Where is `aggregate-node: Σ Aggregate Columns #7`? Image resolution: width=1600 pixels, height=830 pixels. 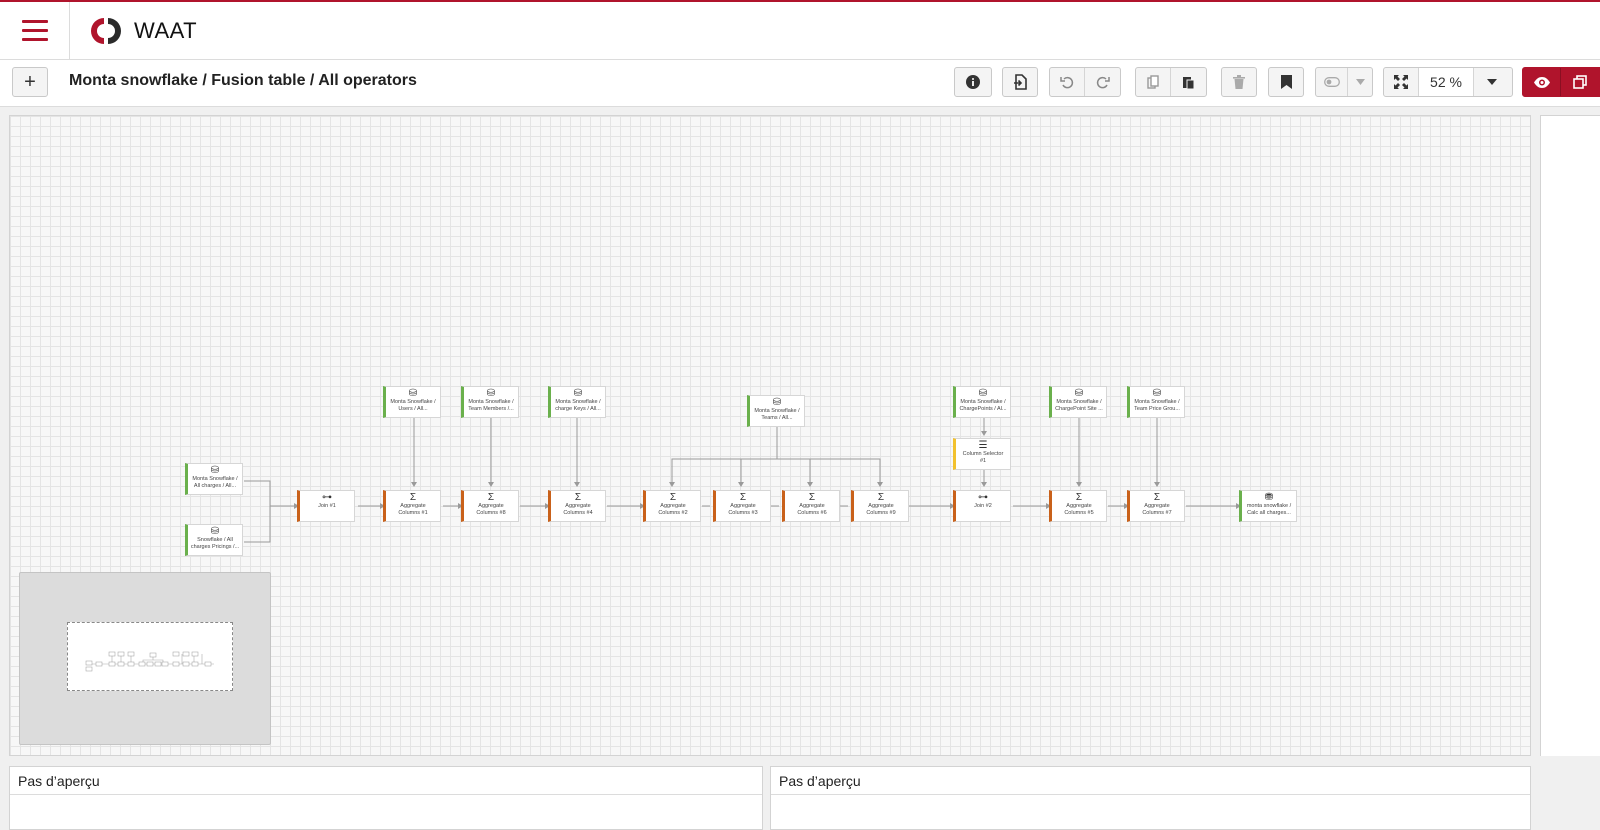
aggregate-node: Σ Aggregate Columns #7 is located at coordinates (1156, 506).